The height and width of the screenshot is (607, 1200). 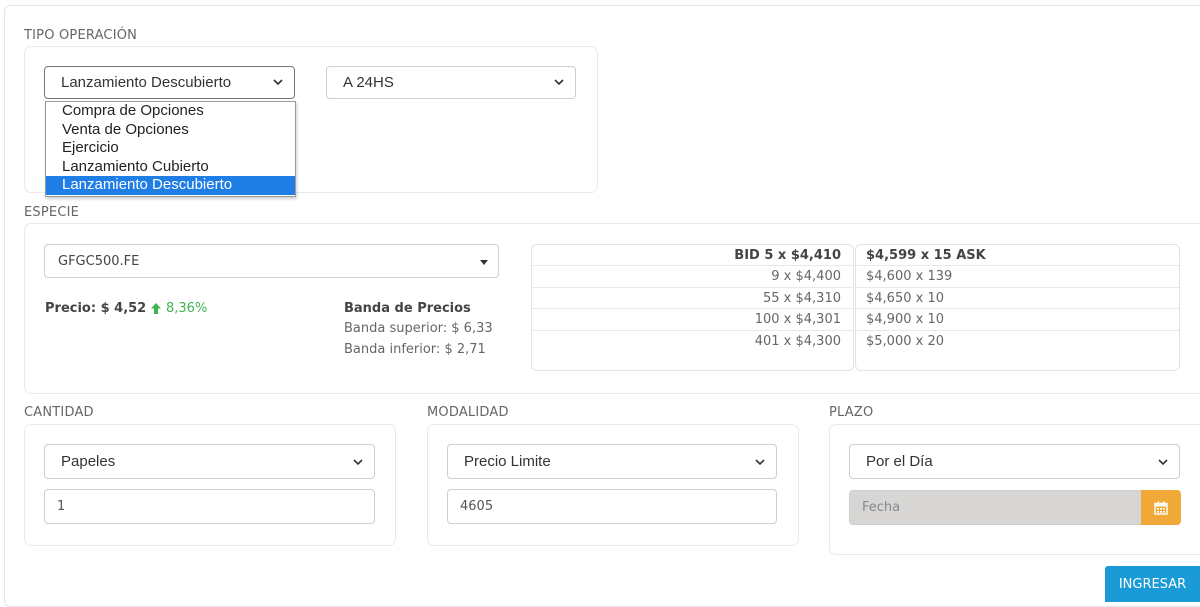 What do you see at coordinates (692, 256) in the screenshot?
I see `bid-header: BID 5 x $4,410` at bounding box center [692, 256].